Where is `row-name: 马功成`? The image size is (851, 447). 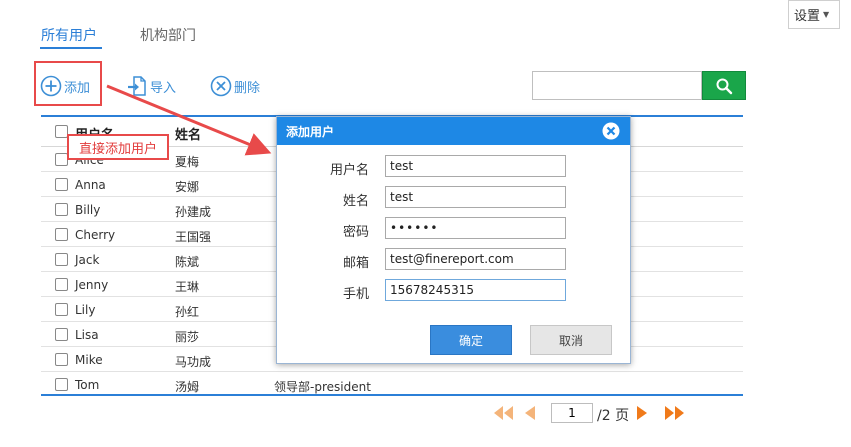
row-name: 马功成 is located at coordinates (193, 362).